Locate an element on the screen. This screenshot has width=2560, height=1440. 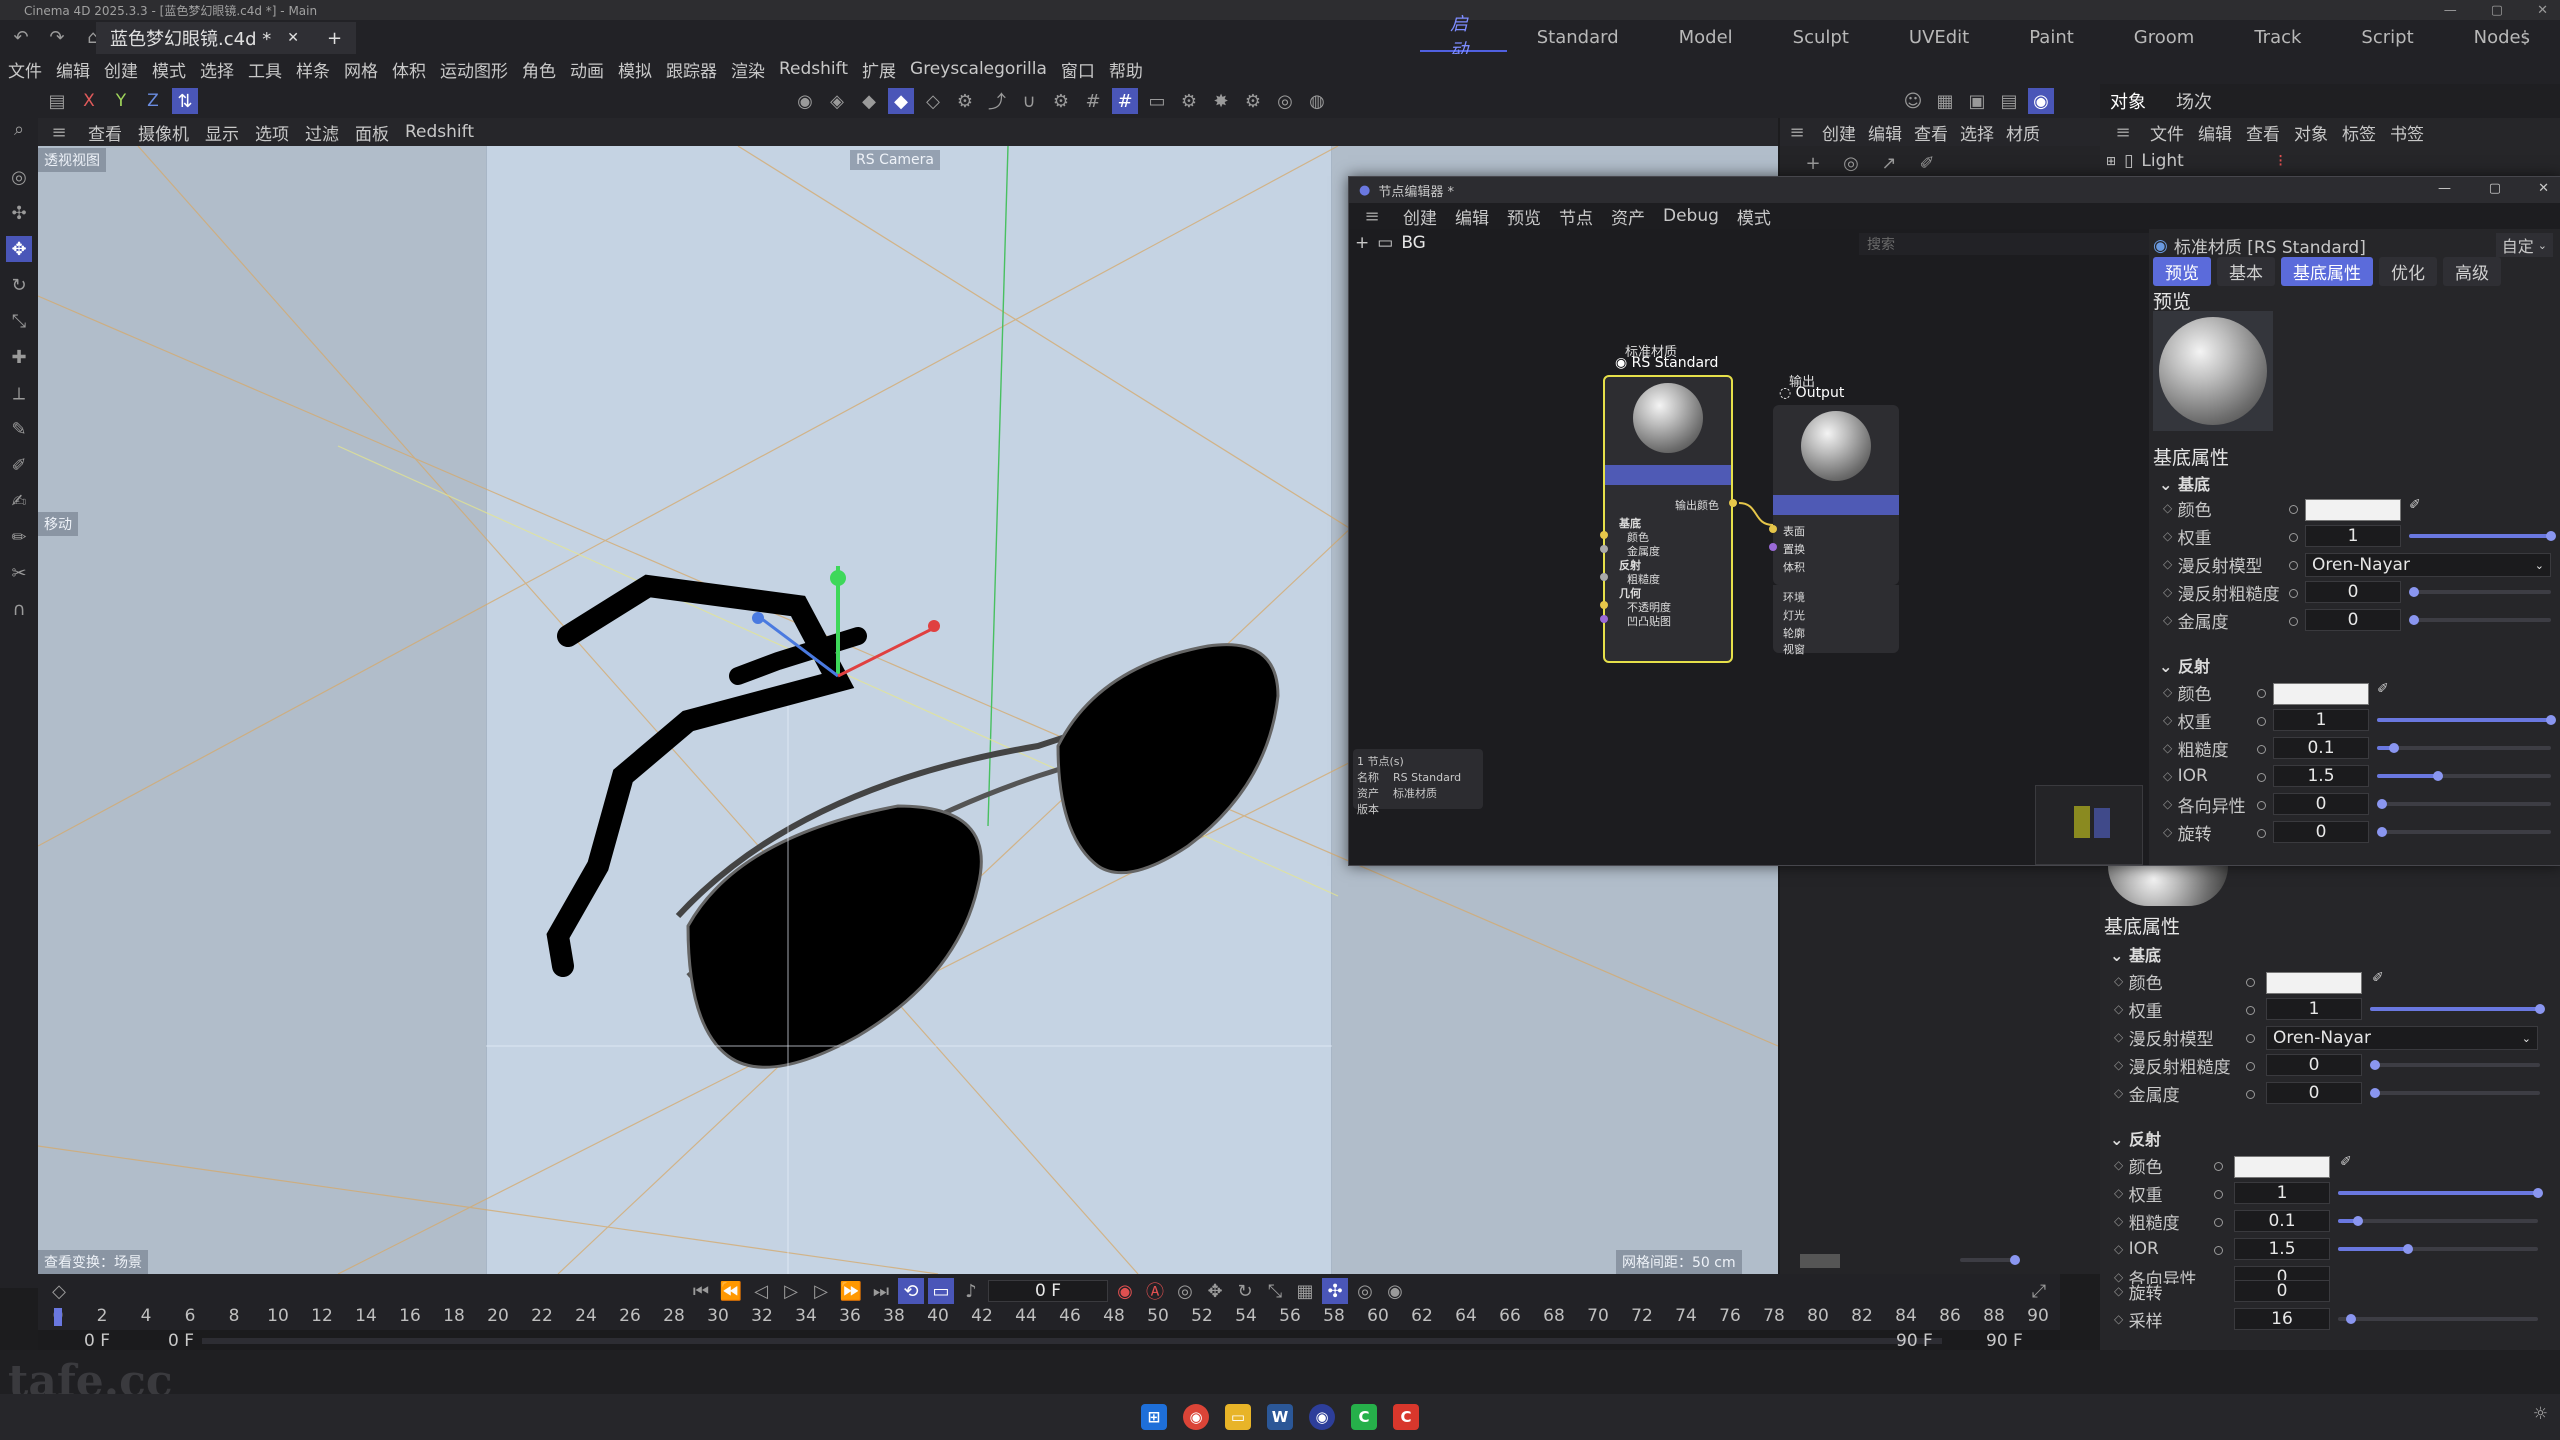
picture-viewer-icon: ▣ is located at coordinates (1977, 101).